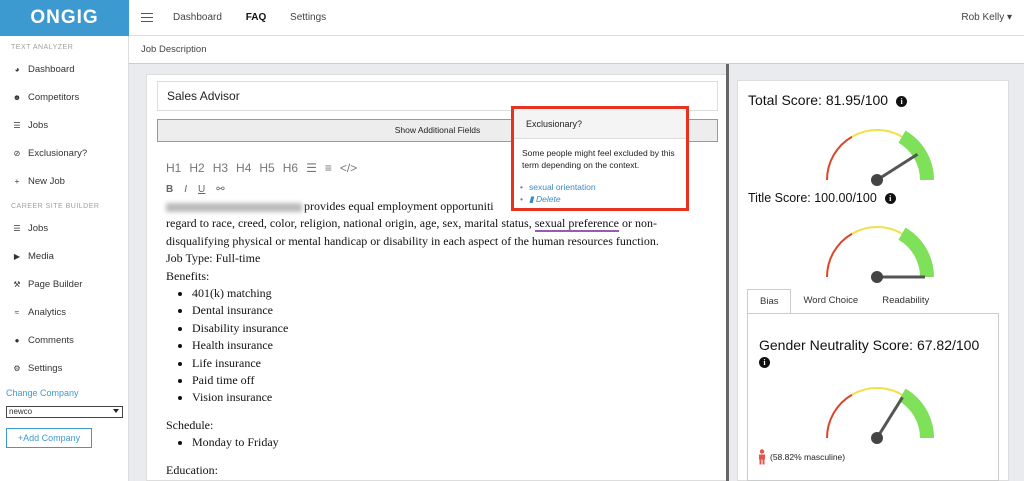  I want to click on list-item: Paid time off, so click(451, 380).